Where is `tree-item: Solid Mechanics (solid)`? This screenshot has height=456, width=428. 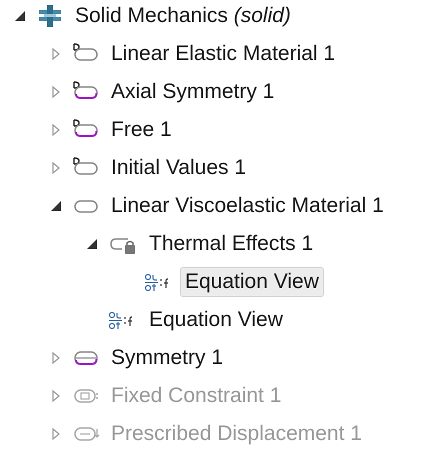
tree-item: Solid Mechanics (solid) is located at coordinates (183, 16).